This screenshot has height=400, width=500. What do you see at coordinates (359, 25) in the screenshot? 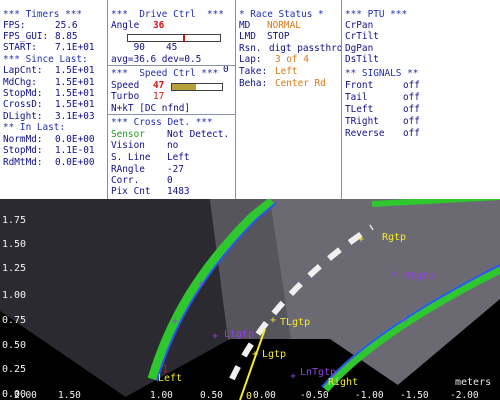
I see `ptu-item-crpan: CrPan` at bounding box center [359, 25].